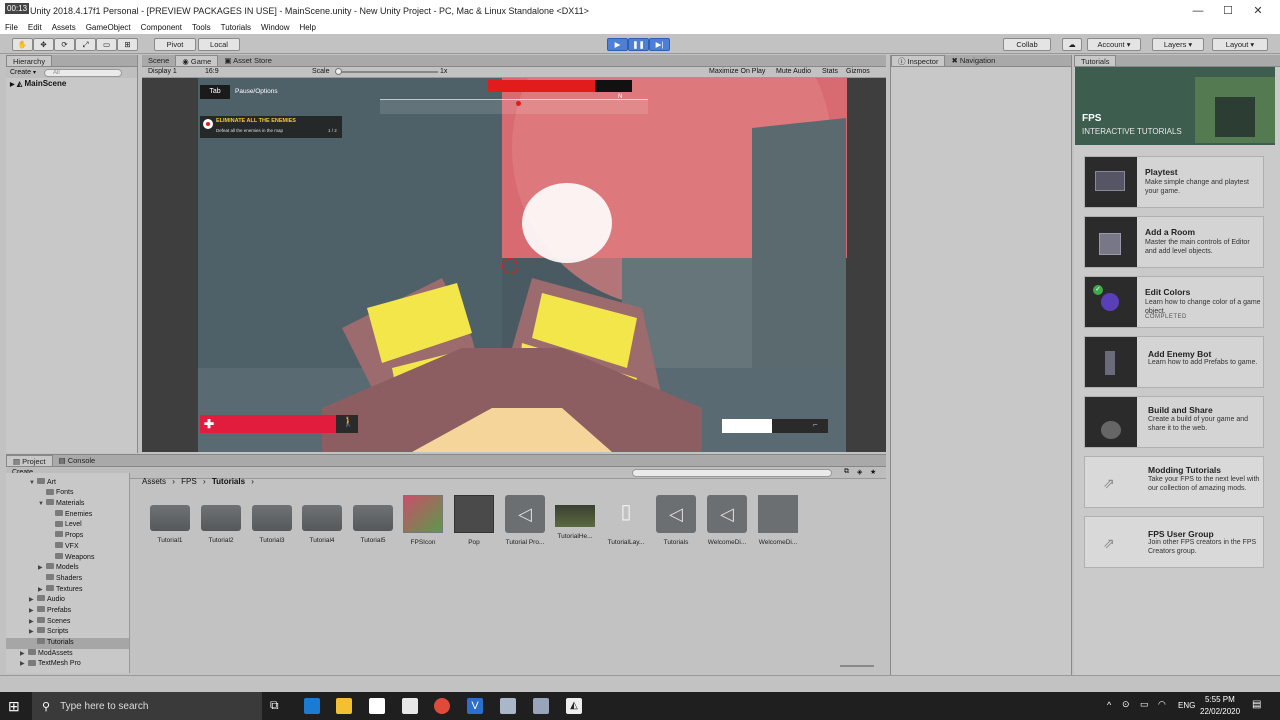 Image resolution: width=1280 pixels, height=720 pixels. Describe the element at coordinates (1109, 705) in the screenshot. I see `tray-arrow-icon: ^` at that location.